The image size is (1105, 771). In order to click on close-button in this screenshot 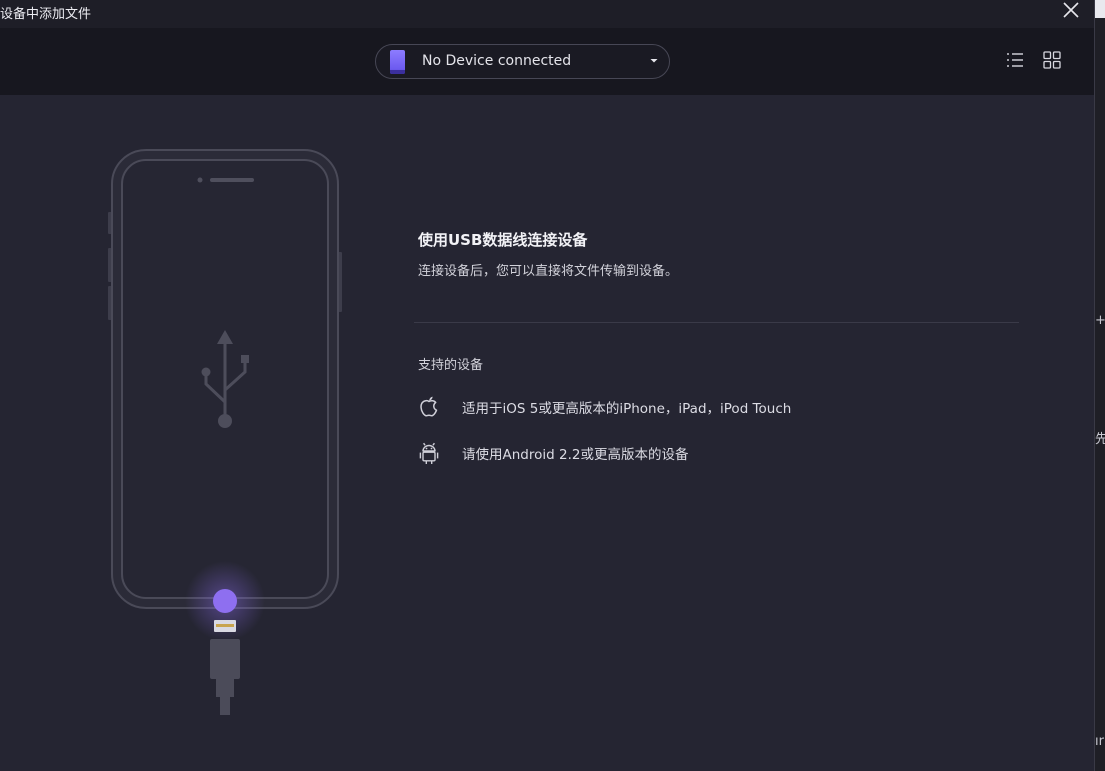, I will do `click(1071, 12)`.